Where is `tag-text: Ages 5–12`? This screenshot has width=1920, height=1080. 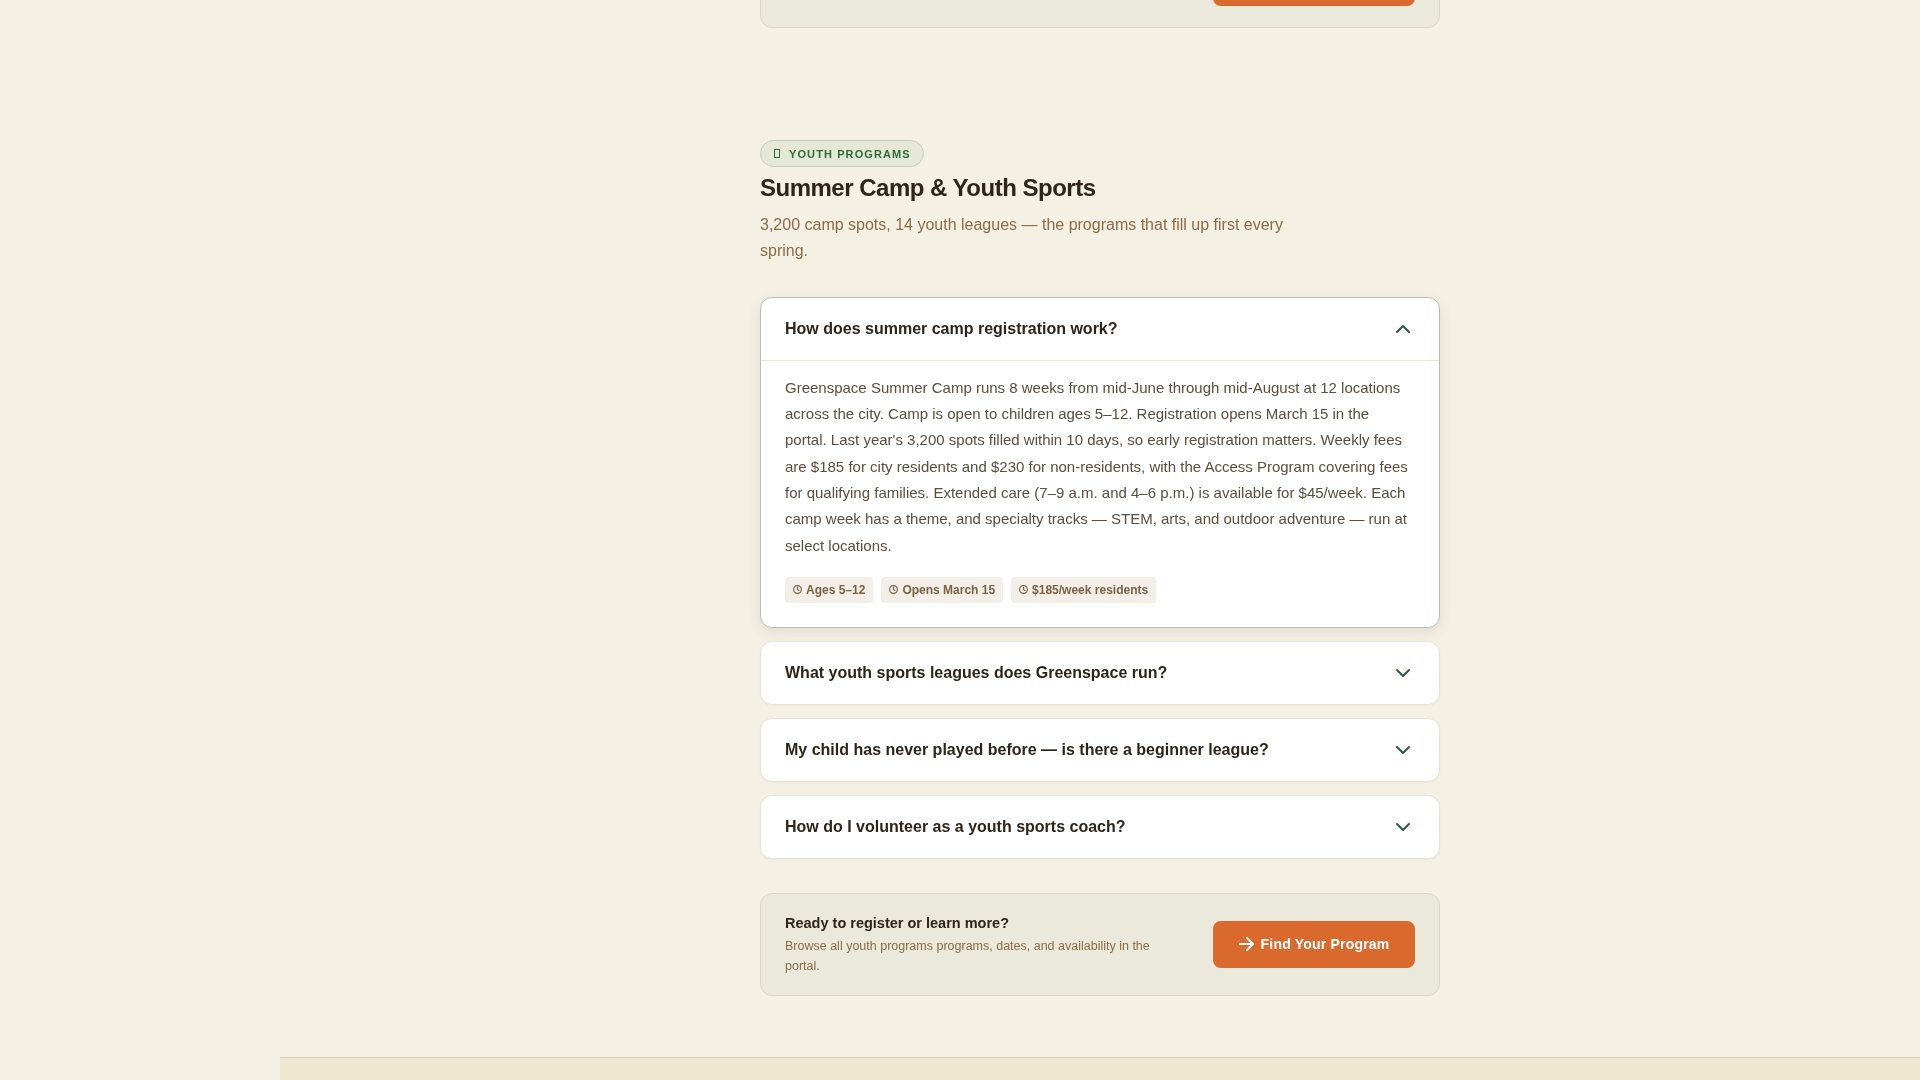 tag-text: Ages 5–12 is located at coordinates (836, 589).